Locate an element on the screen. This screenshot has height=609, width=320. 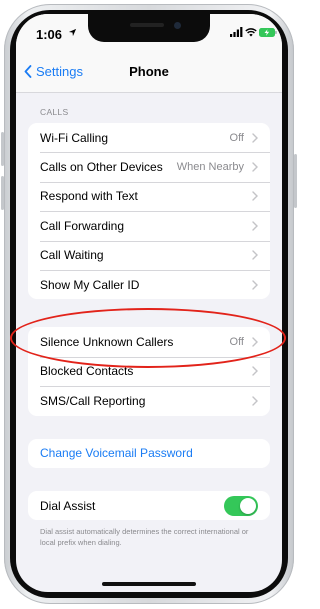
calls-on-other-devices-row: Calls on Other Devices When Nearby is located at coordinates (149, 166).